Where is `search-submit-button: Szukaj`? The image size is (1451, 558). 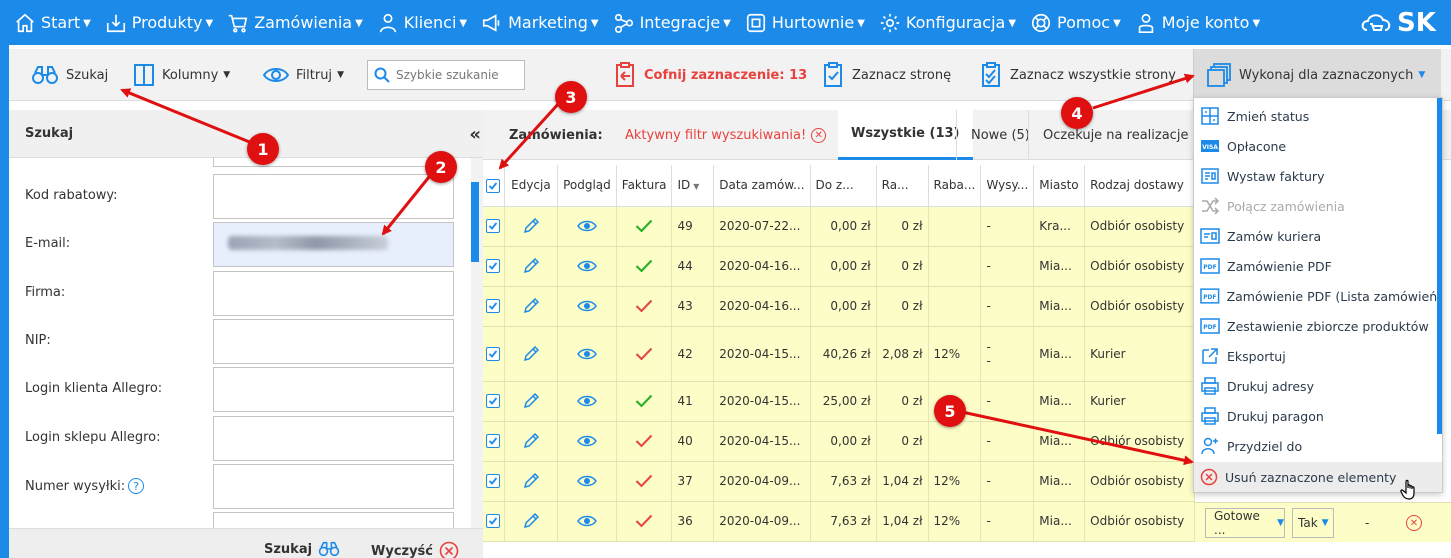 search-submit-button: Szukaj is located at coordinates (302, 549).